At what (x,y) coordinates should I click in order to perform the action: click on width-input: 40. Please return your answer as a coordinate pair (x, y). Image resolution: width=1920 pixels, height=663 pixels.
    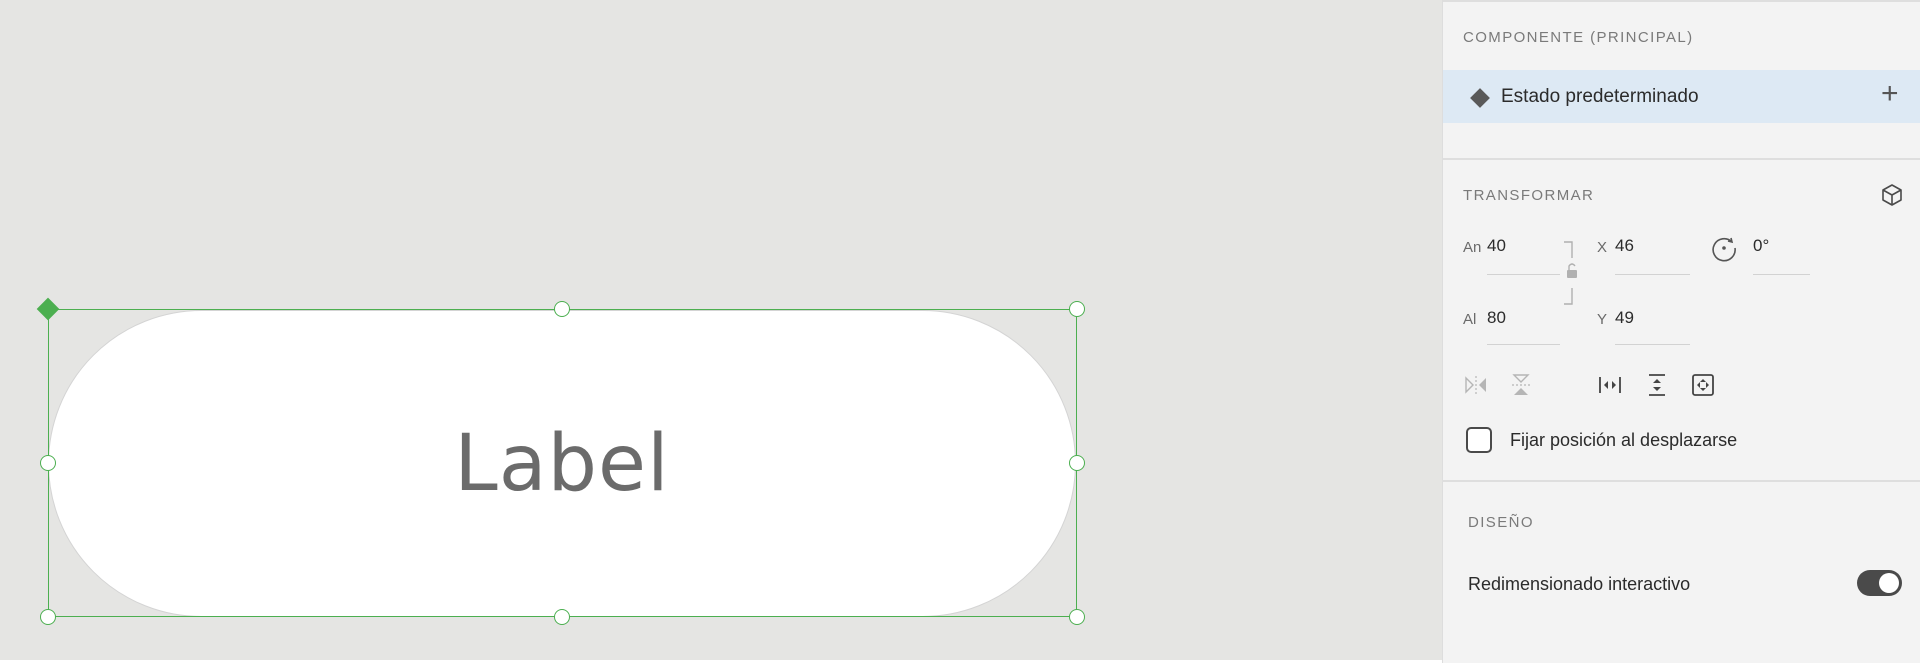
    Looking at the image, I should click on (1496, 246).